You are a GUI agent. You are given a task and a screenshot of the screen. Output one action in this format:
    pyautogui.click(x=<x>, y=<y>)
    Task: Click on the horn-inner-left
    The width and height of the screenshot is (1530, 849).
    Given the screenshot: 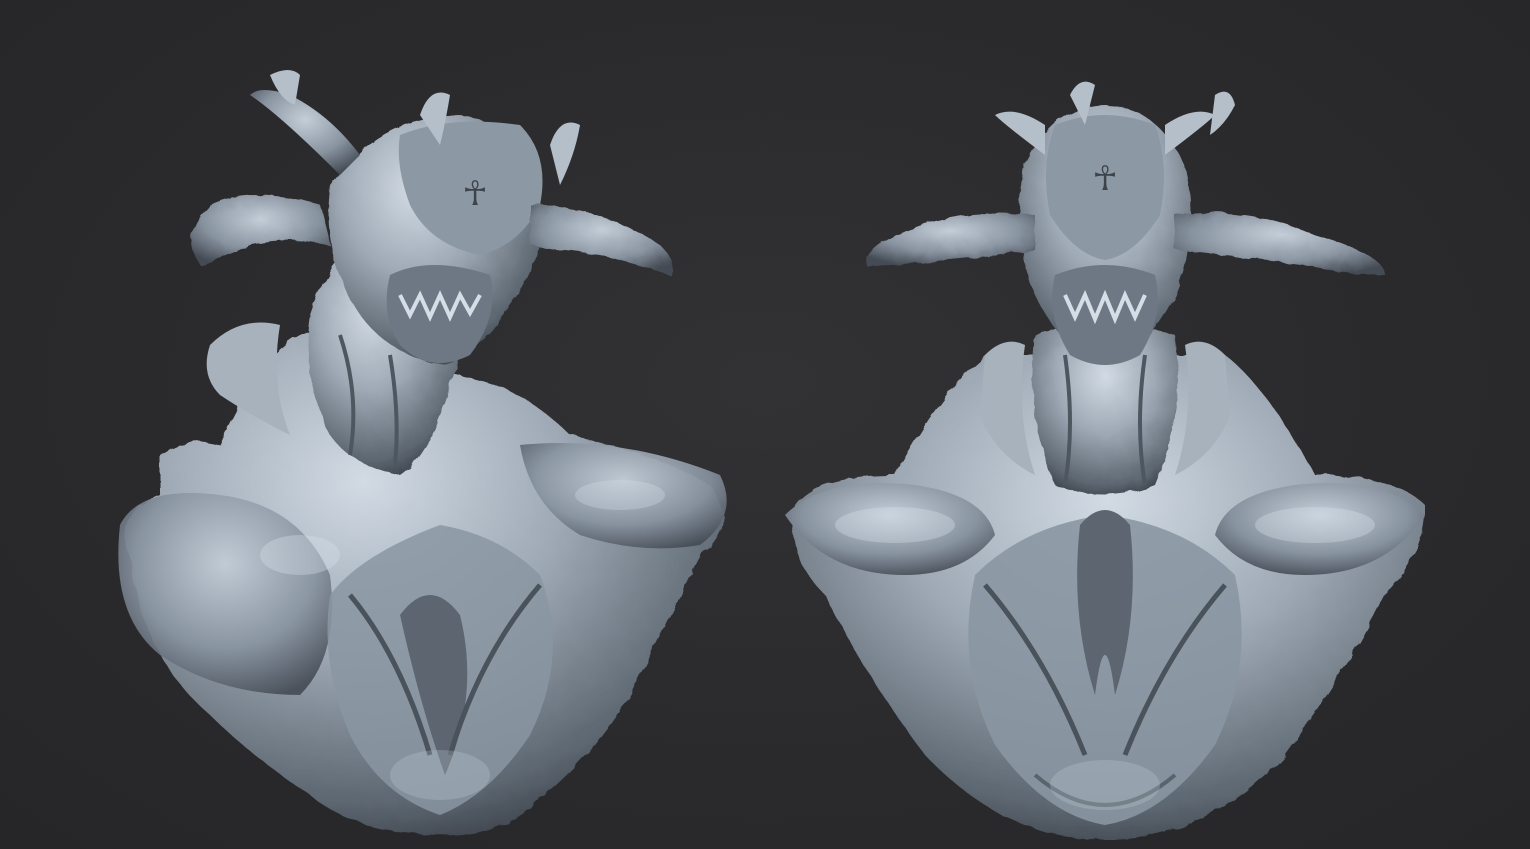 What is the action you would take?
    pyautogui.click(x=1020, y=133)
    